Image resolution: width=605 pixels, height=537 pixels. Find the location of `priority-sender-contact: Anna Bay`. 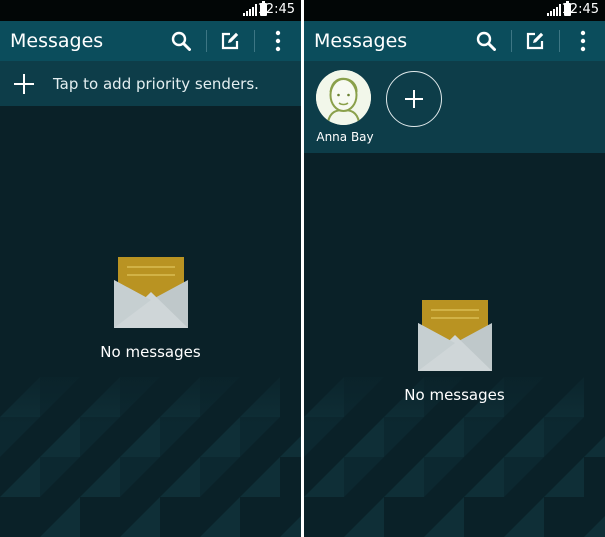

priority-sender-contact: Anna Bay is located at coordinates (345, 110).